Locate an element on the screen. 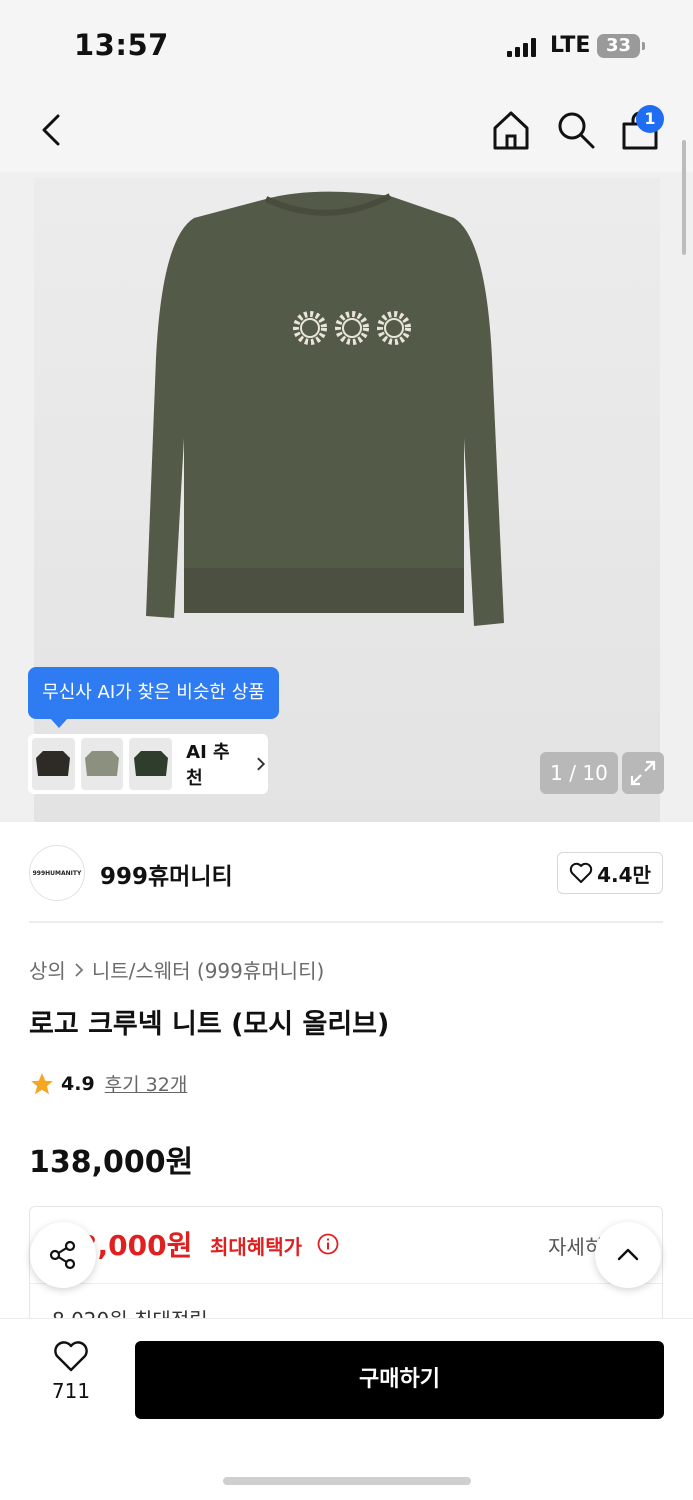  product-rating: 4.9 후기 32개 is located at coordinates (108, 1083).